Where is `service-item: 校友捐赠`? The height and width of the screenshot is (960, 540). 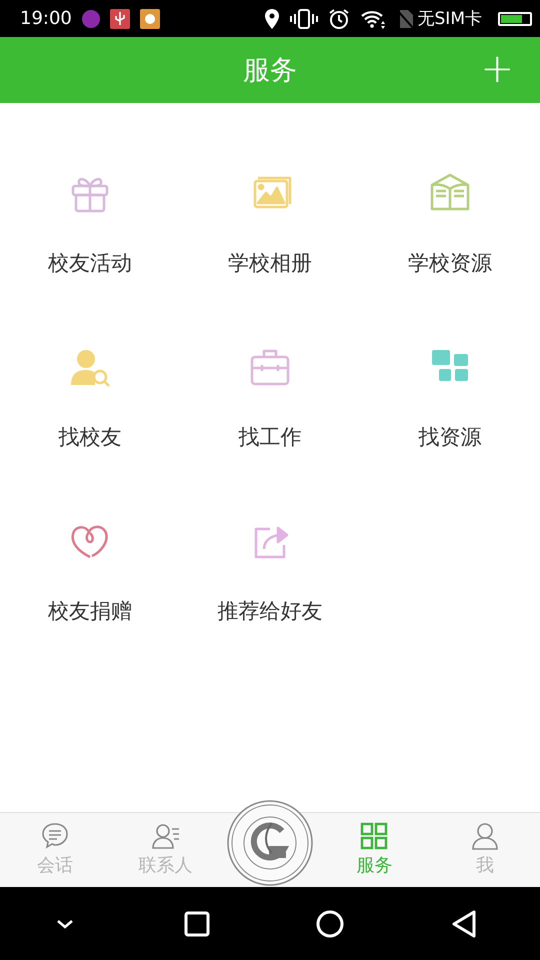 service-item: 校友捐赠 is located at coordinates (90, 606).